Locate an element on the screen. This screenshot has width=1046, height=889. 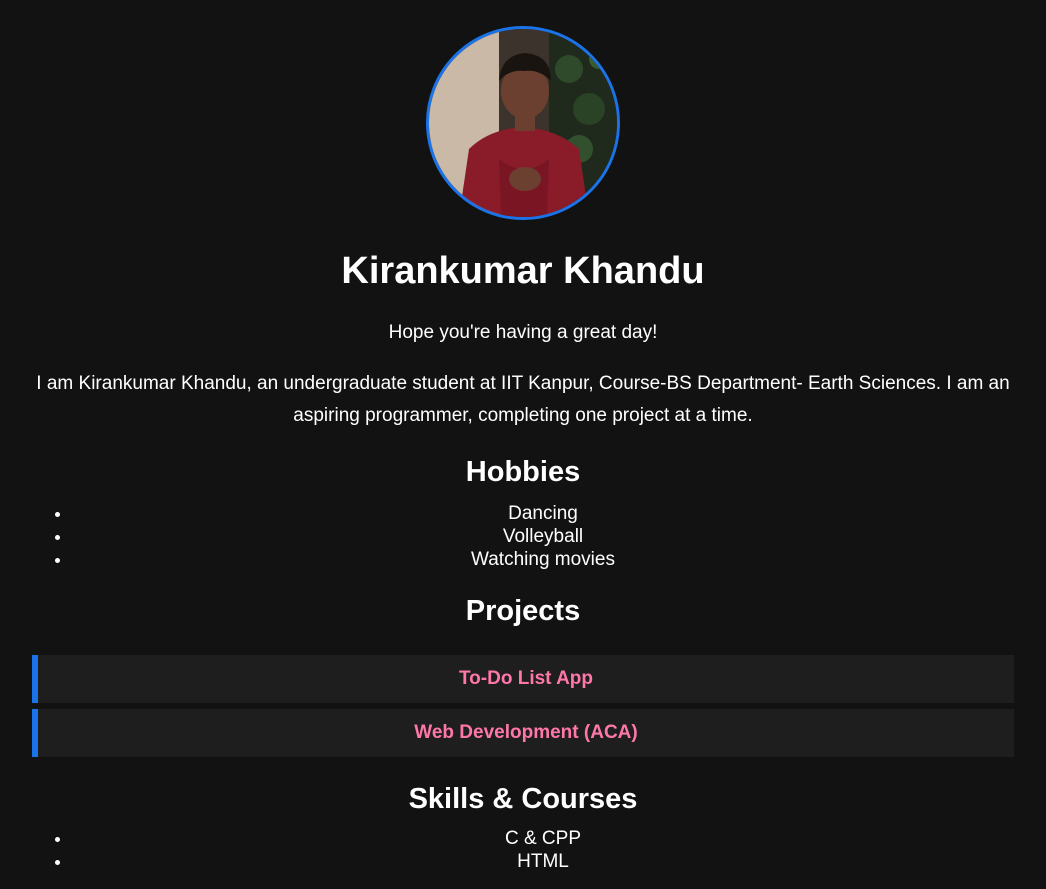
skill-item: C & CPP is located at coordinates (543, 838).